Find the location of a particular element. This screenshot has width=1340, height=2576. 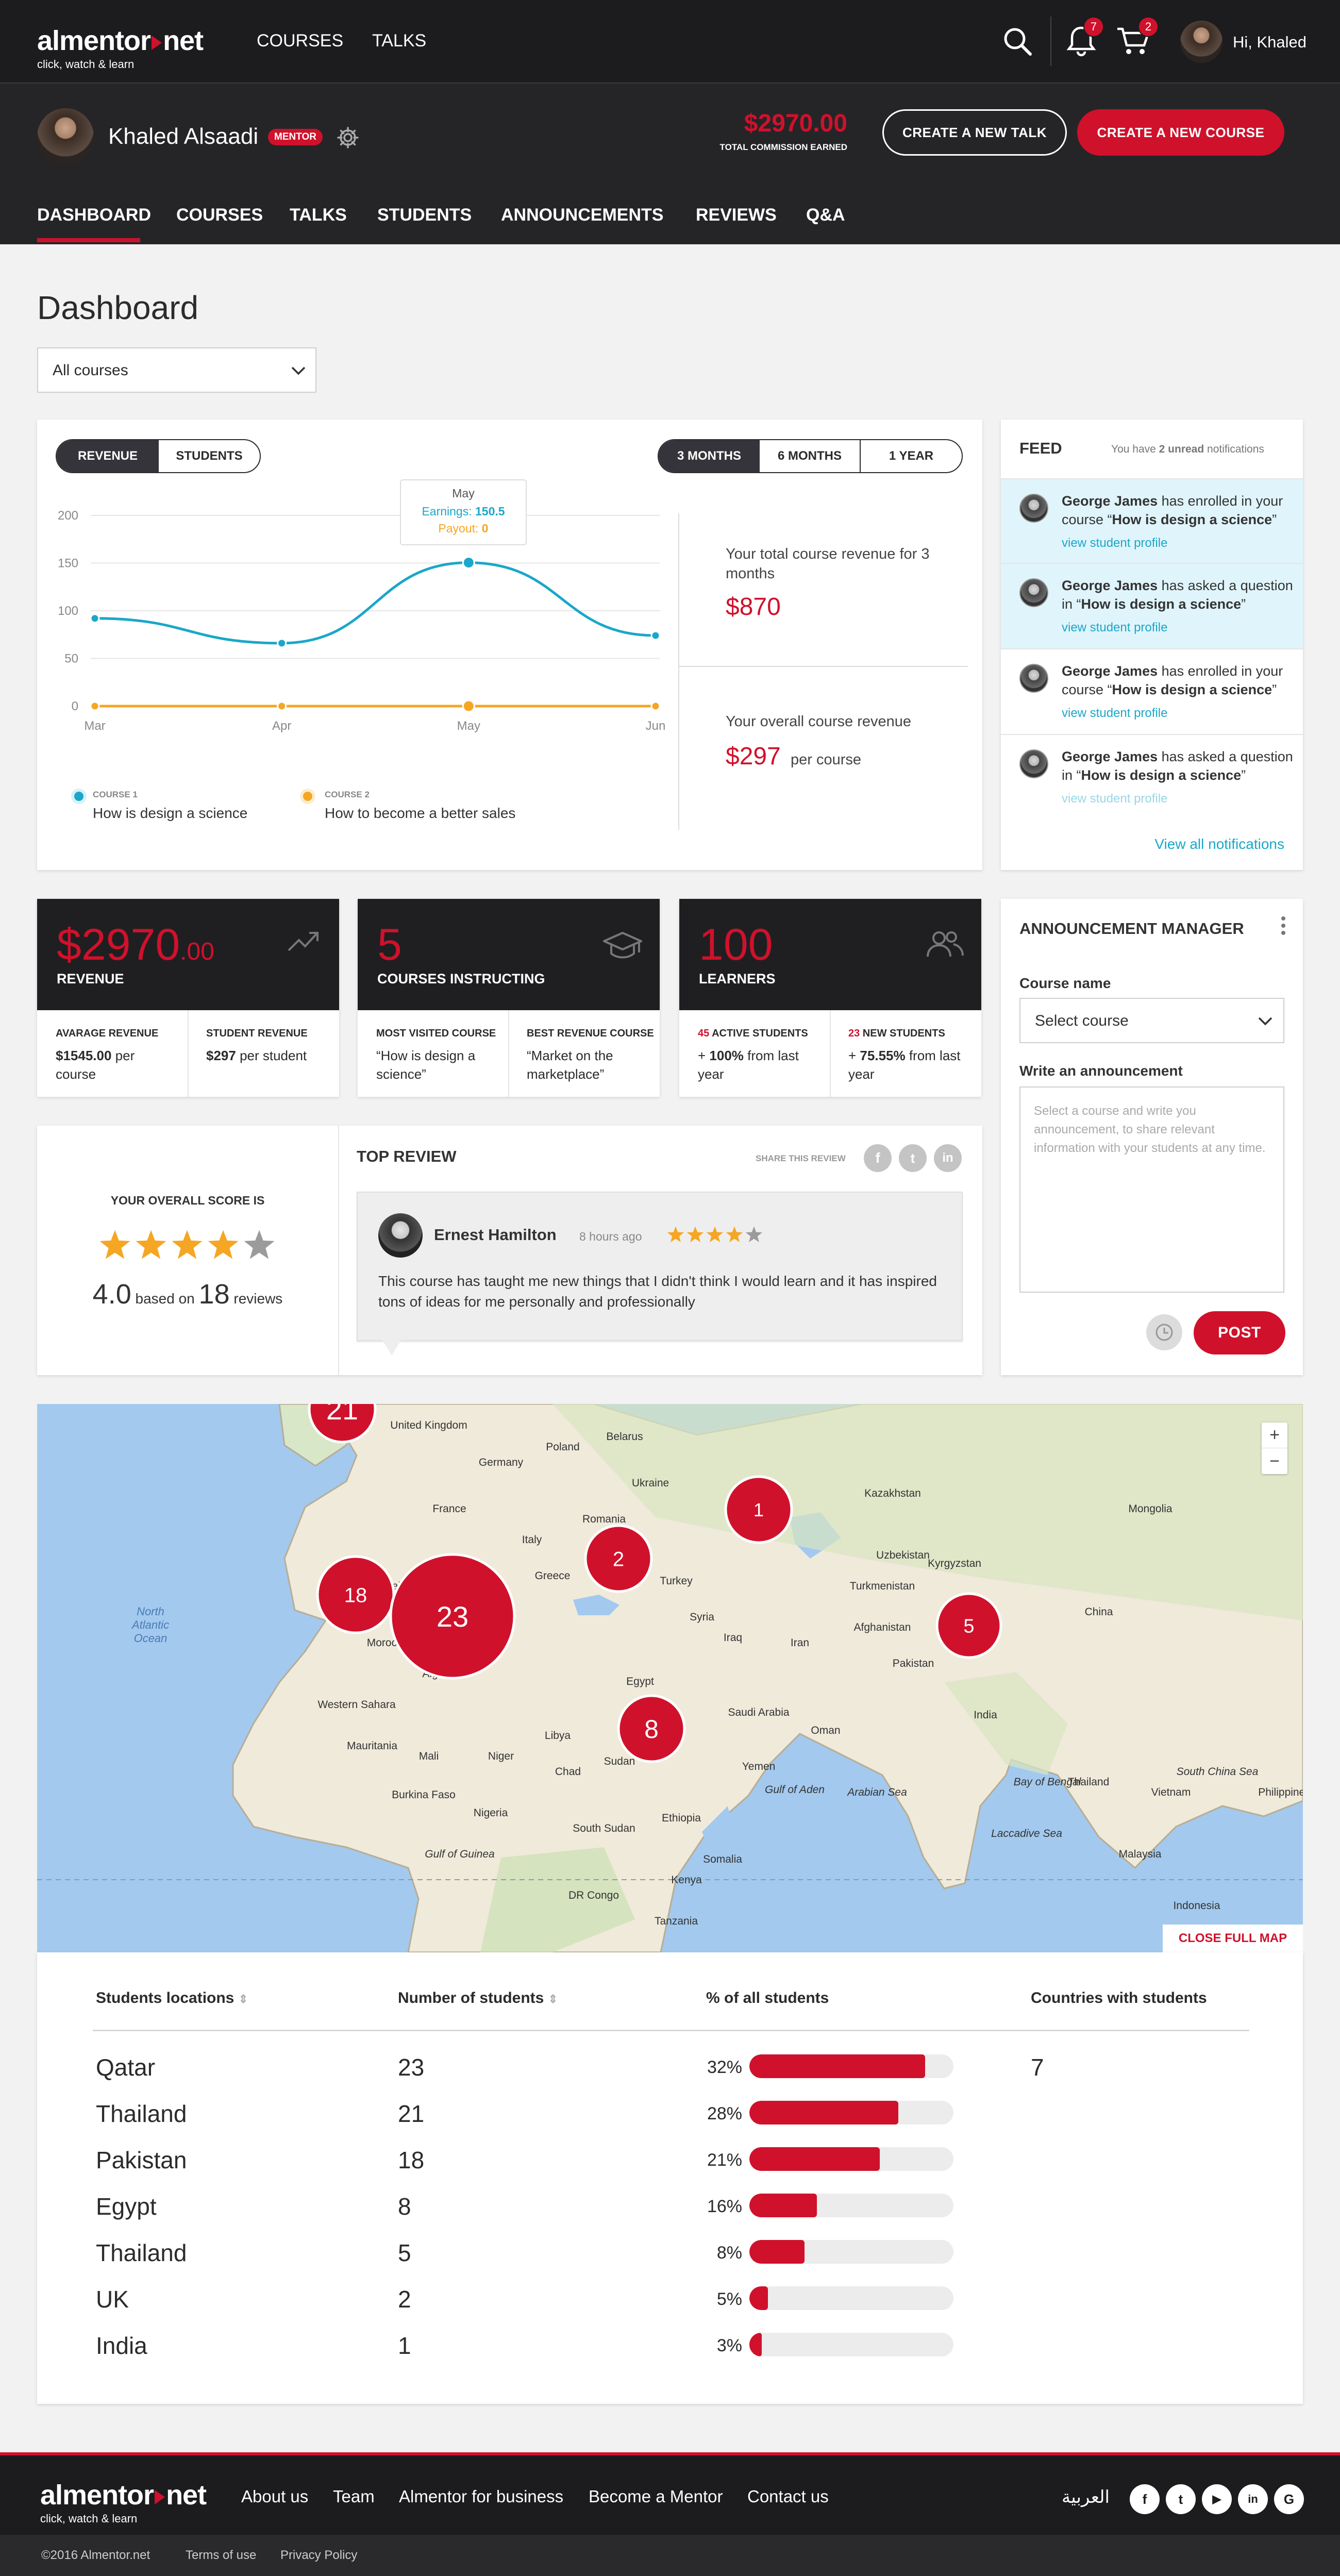

twitter-icon: t is located at coordinates (1181, 2499).